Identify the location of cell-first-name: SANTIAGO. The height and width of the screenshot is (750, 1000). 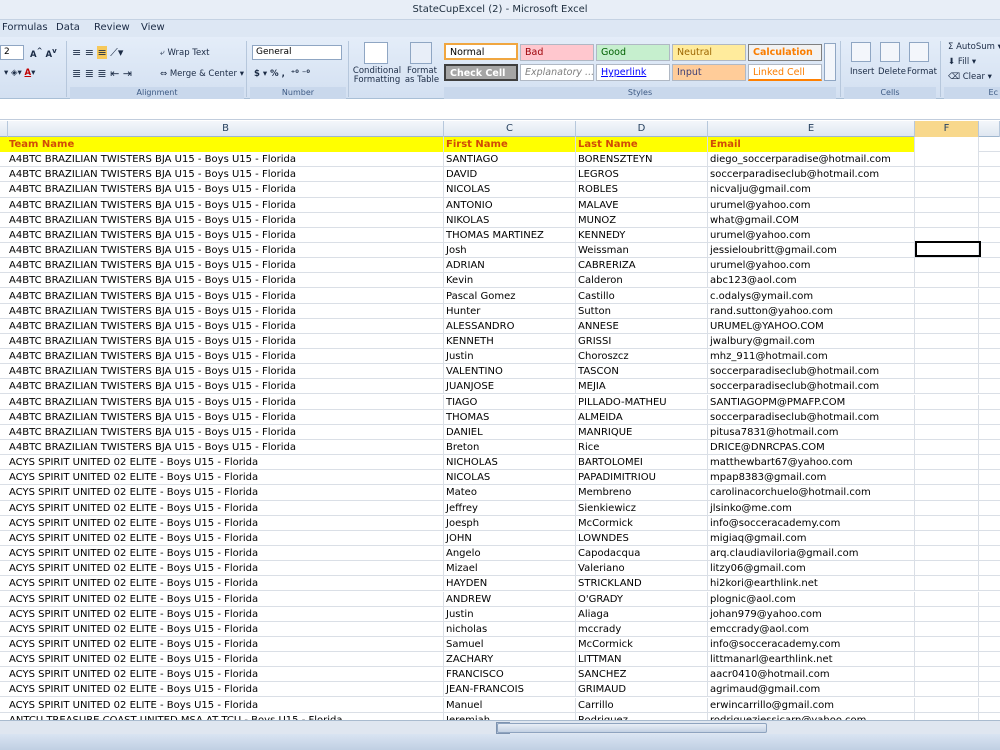
(510, 160).